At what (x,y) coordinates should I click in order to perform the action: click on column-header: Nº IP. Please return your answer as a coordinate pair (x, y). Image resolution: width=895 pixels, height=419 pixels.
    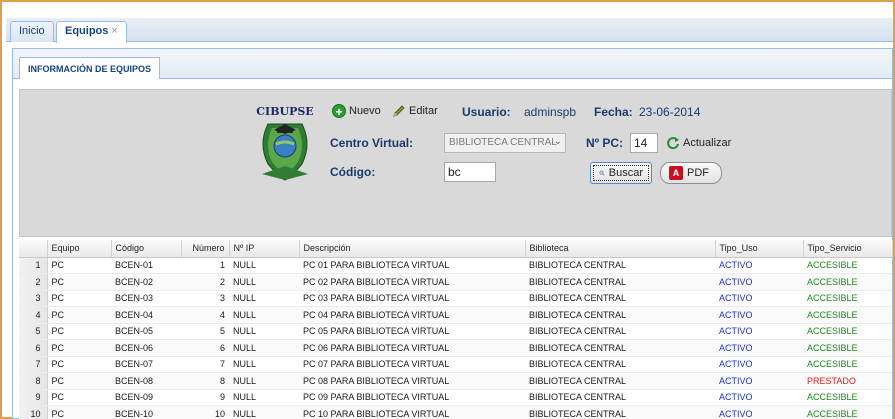
    Looking at the image, I should click on (264, 249).